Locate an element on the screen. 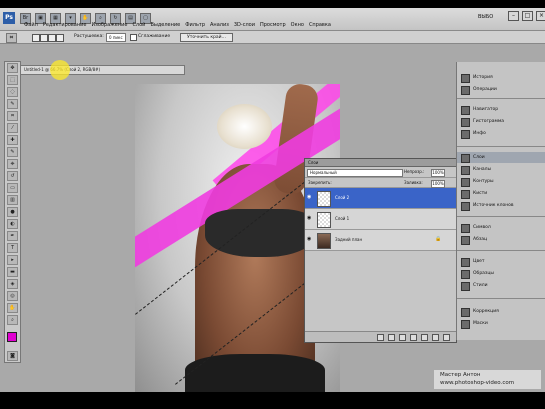  marquee-tool-icon: ⬚ is located at coordinates (12, 80).